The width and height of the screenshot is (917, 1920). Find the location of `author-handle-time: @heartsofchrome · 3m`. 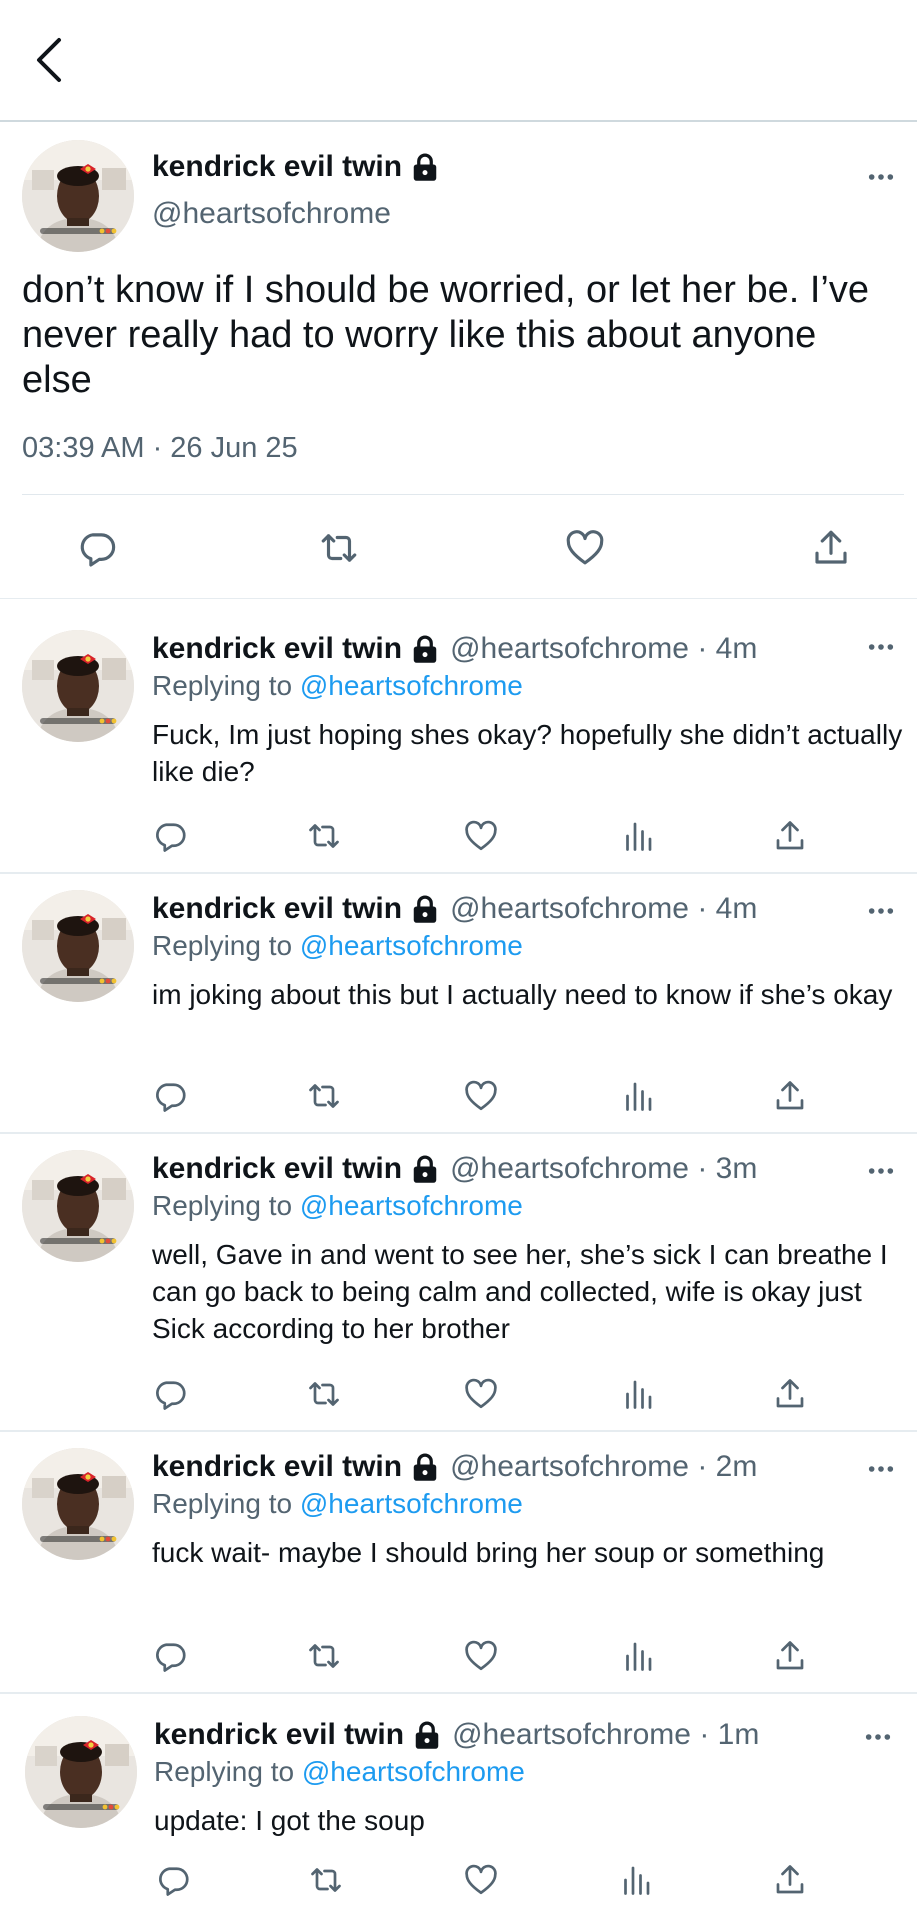

author-handle-time: @heartsofchrome · 3m is located at coordinates (603, 1169).